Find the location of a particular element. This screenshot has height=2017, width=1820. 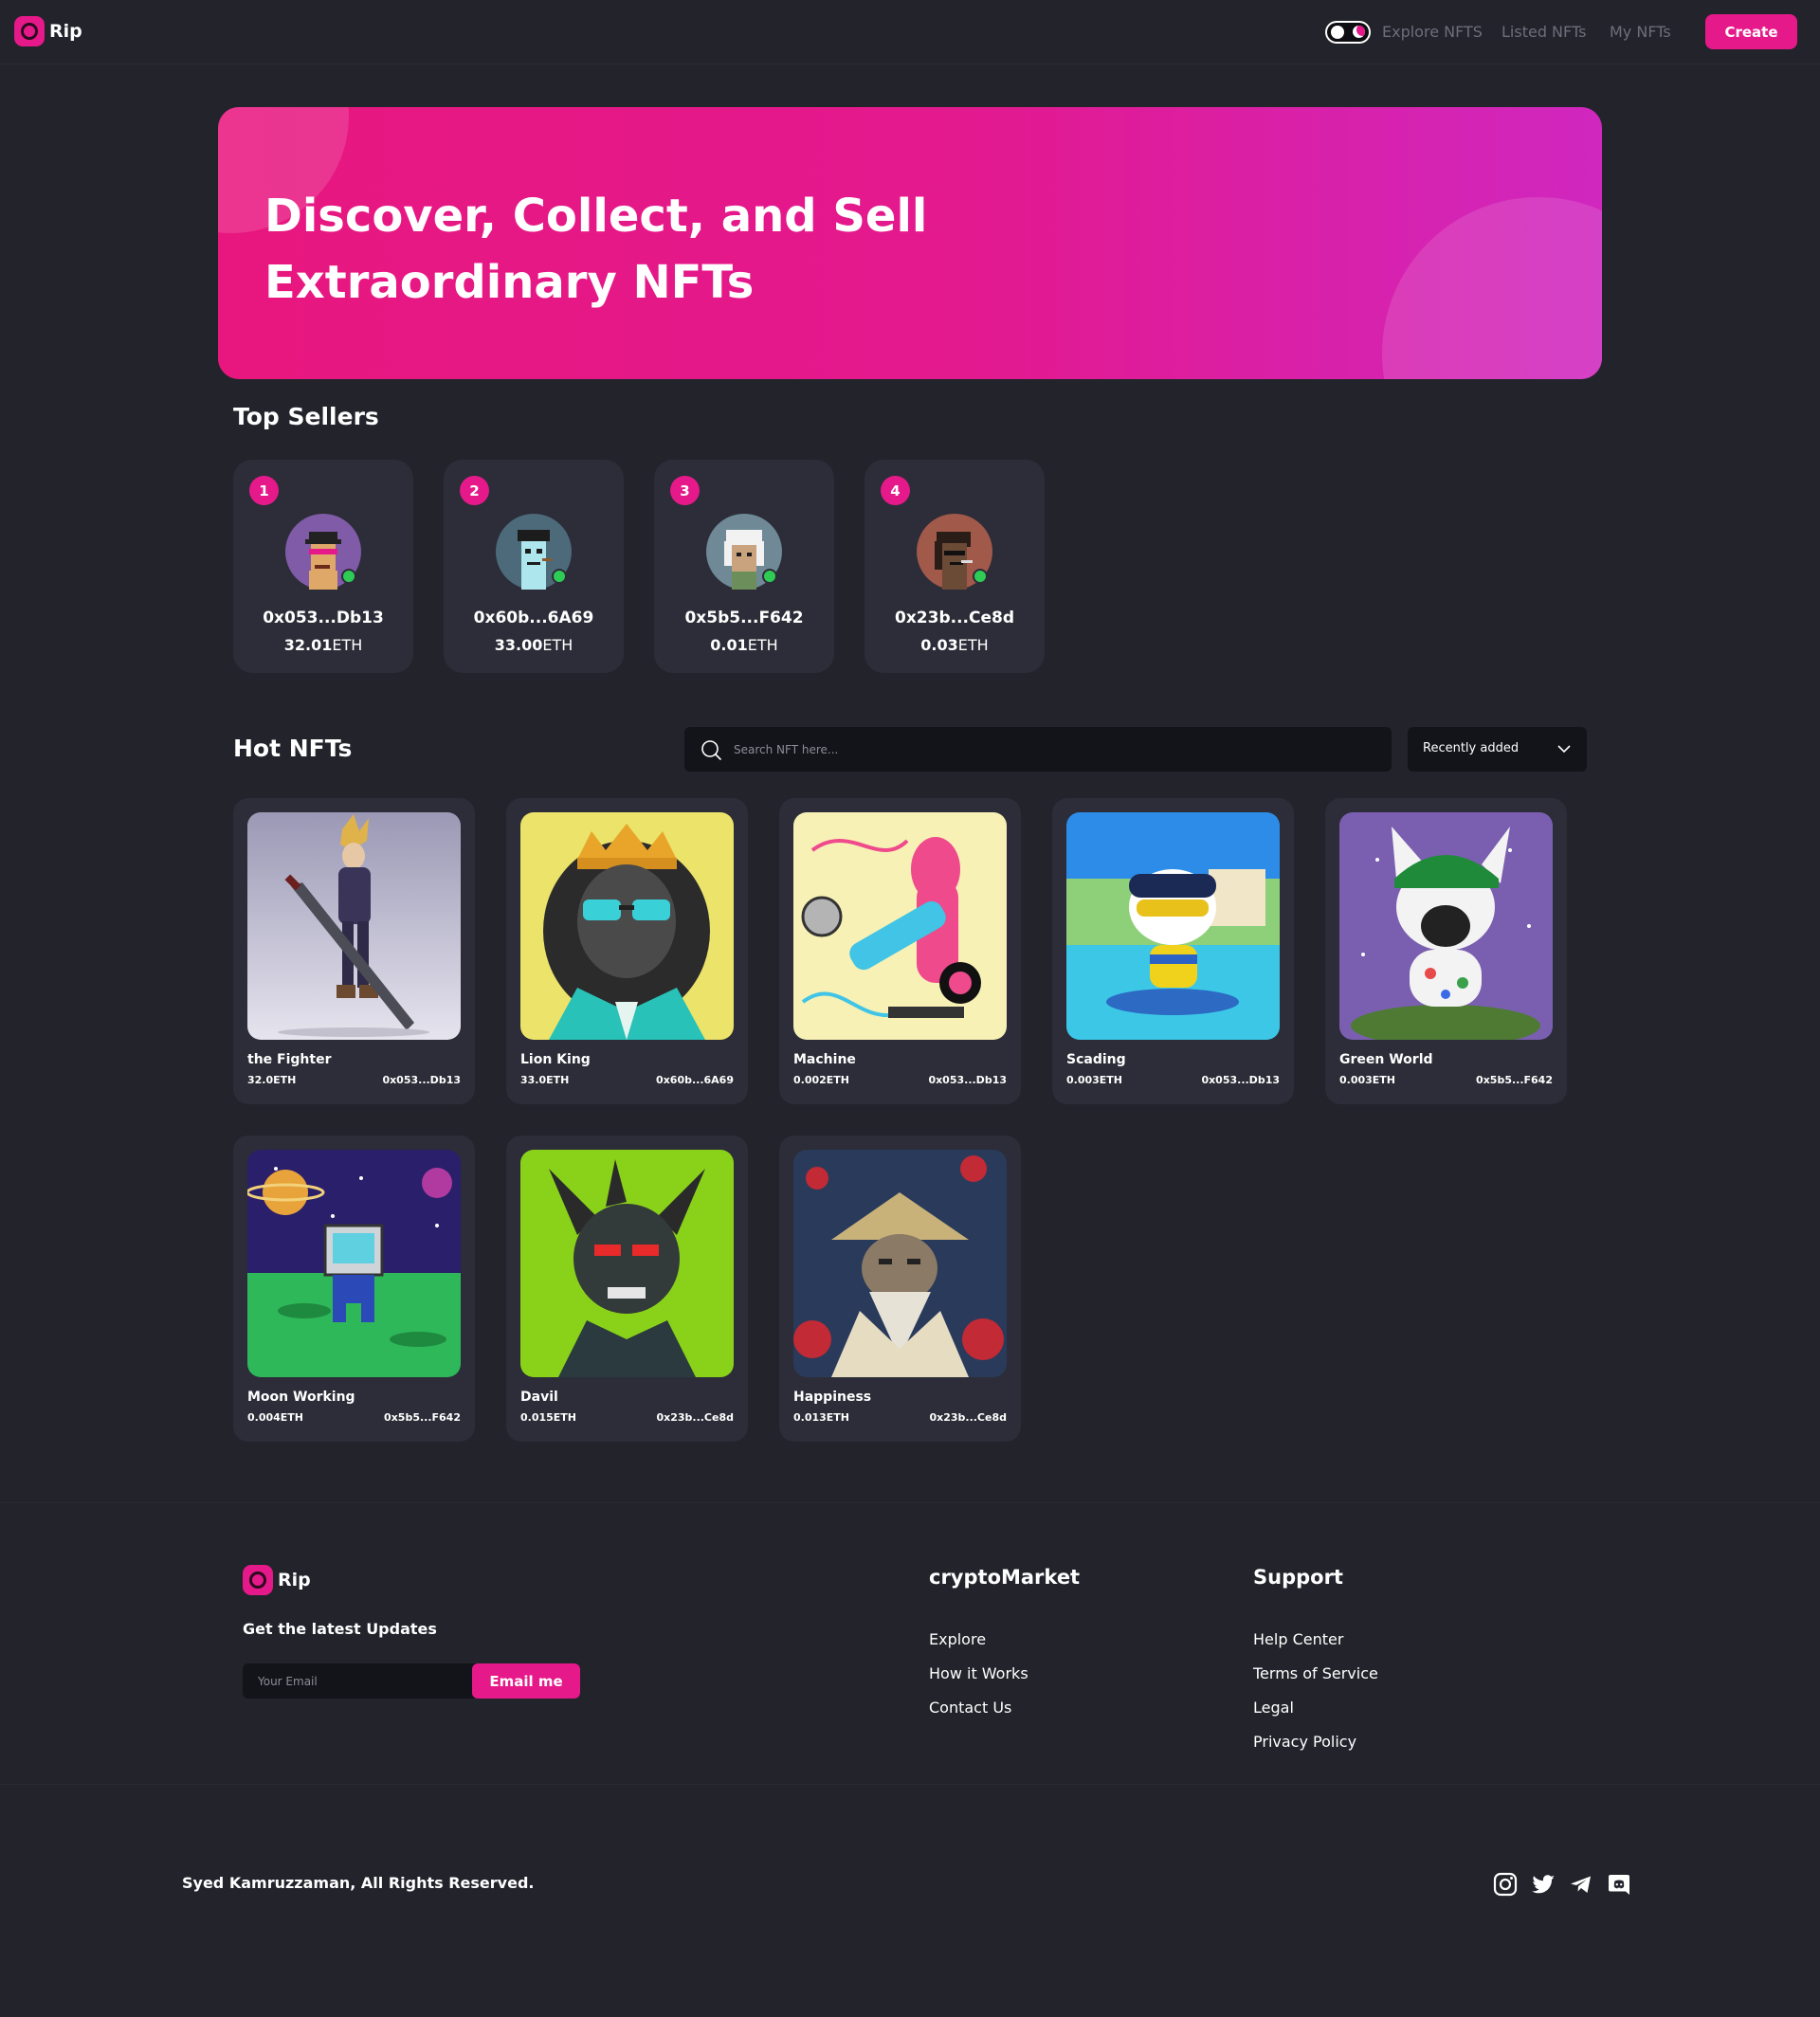

hero-title-line-1: Discover, Collect, and Sell is located at coordinates (596, 217).